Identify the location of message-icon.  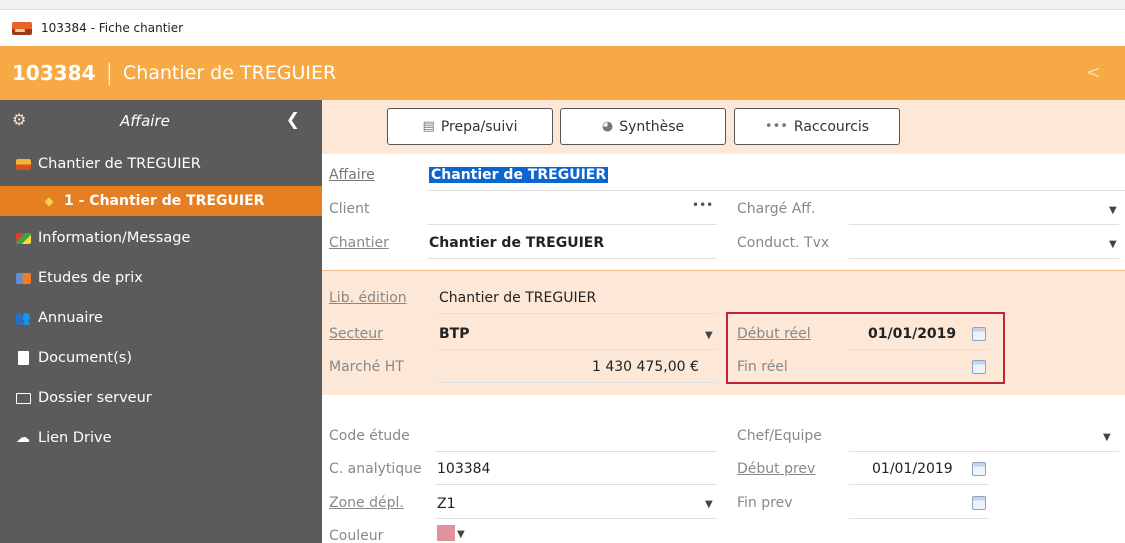
(23, 238).